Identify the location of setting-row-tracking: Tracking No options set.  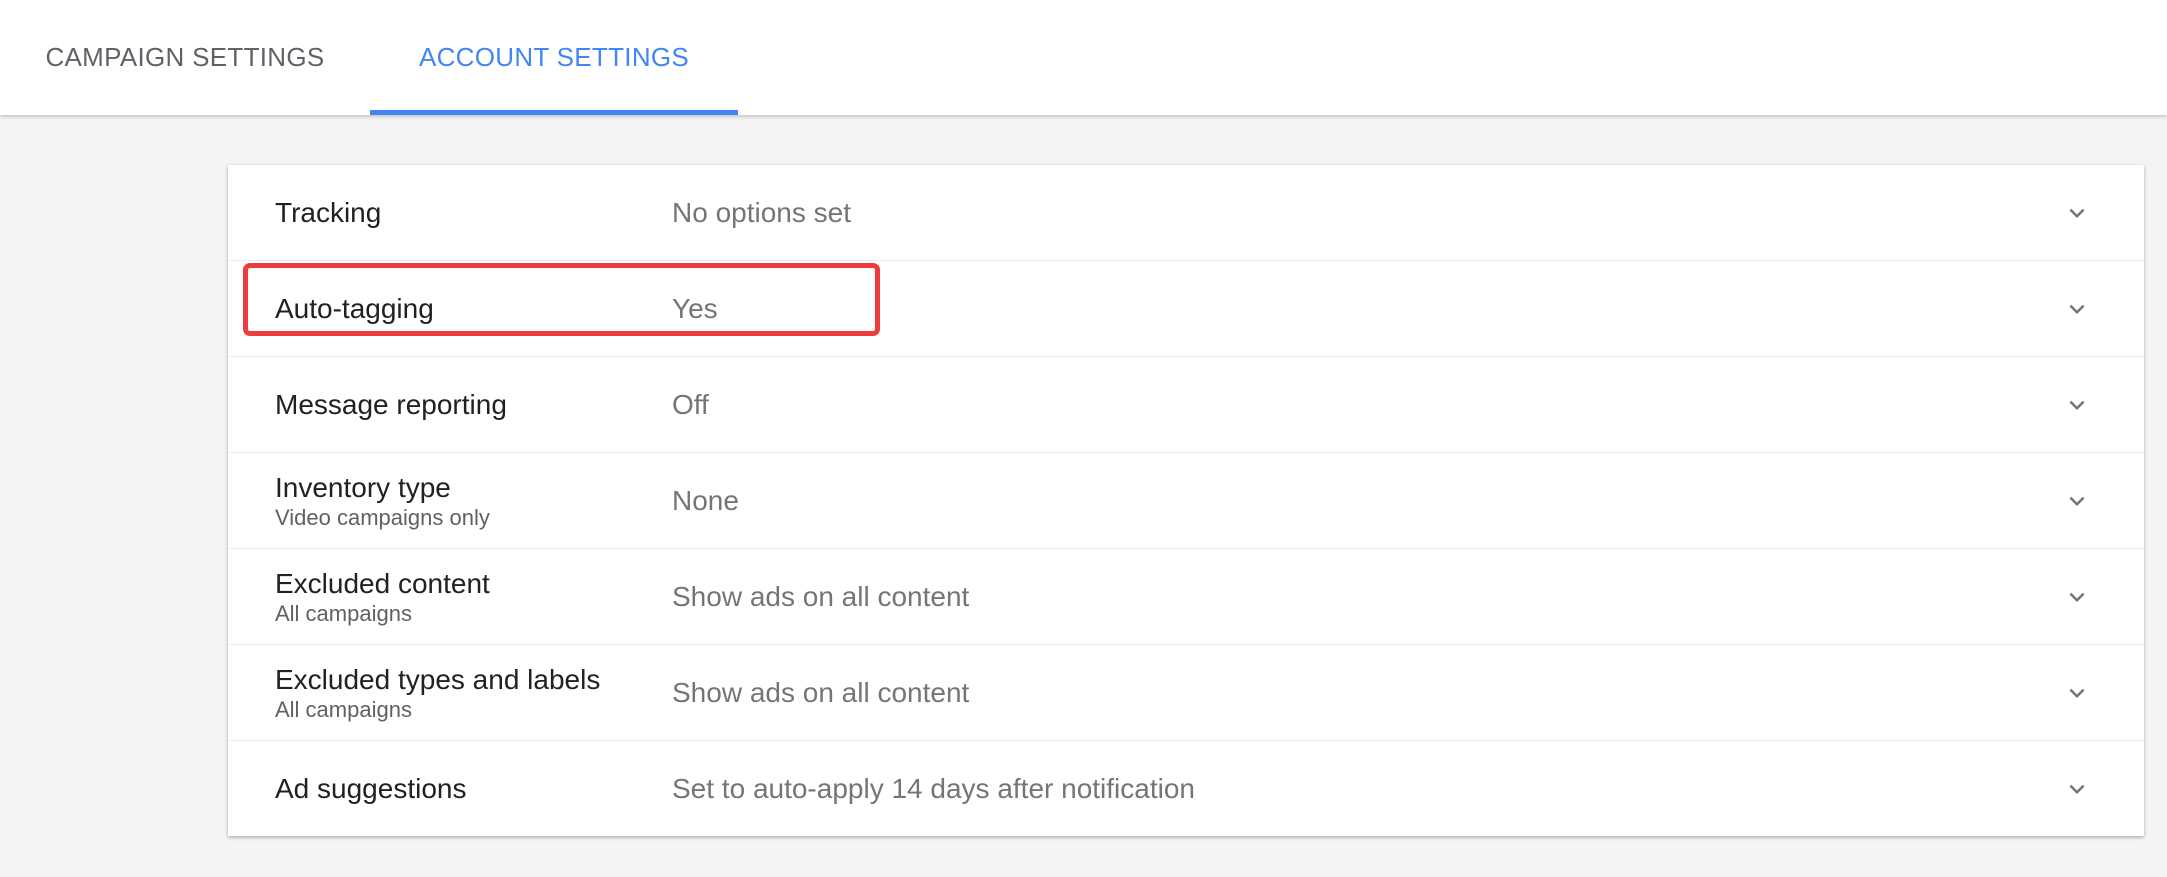
(1186, 213).